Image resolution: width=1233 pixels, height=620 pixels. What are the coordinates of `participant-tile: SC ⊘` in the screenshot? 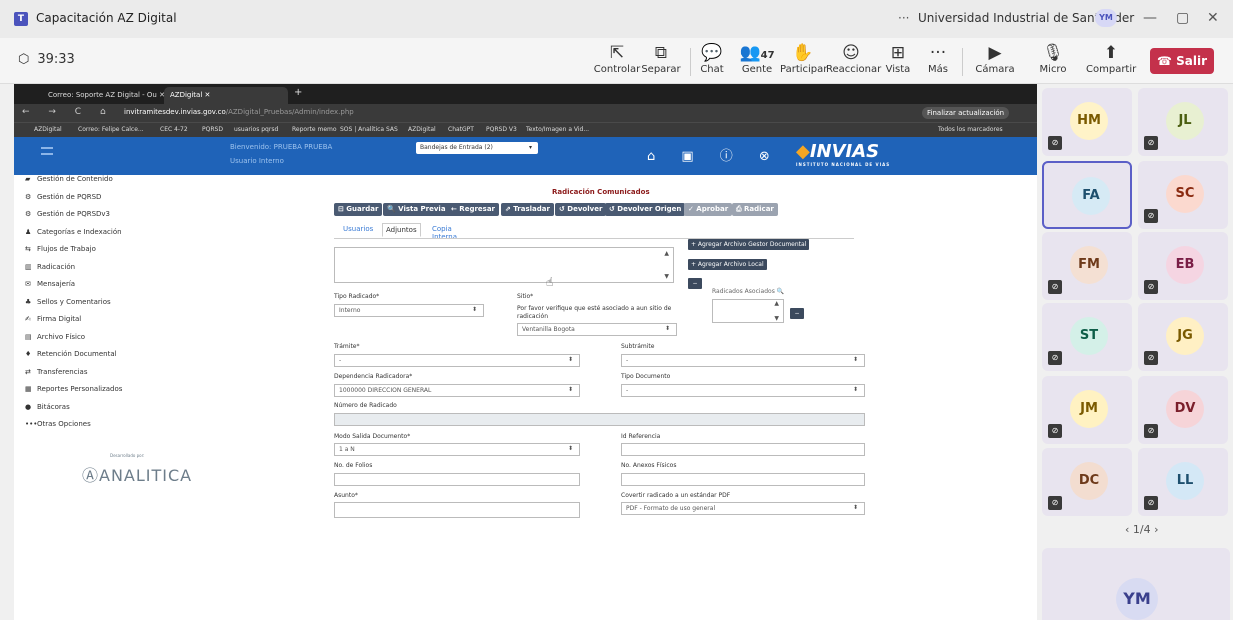 It's located at (1183, 195).